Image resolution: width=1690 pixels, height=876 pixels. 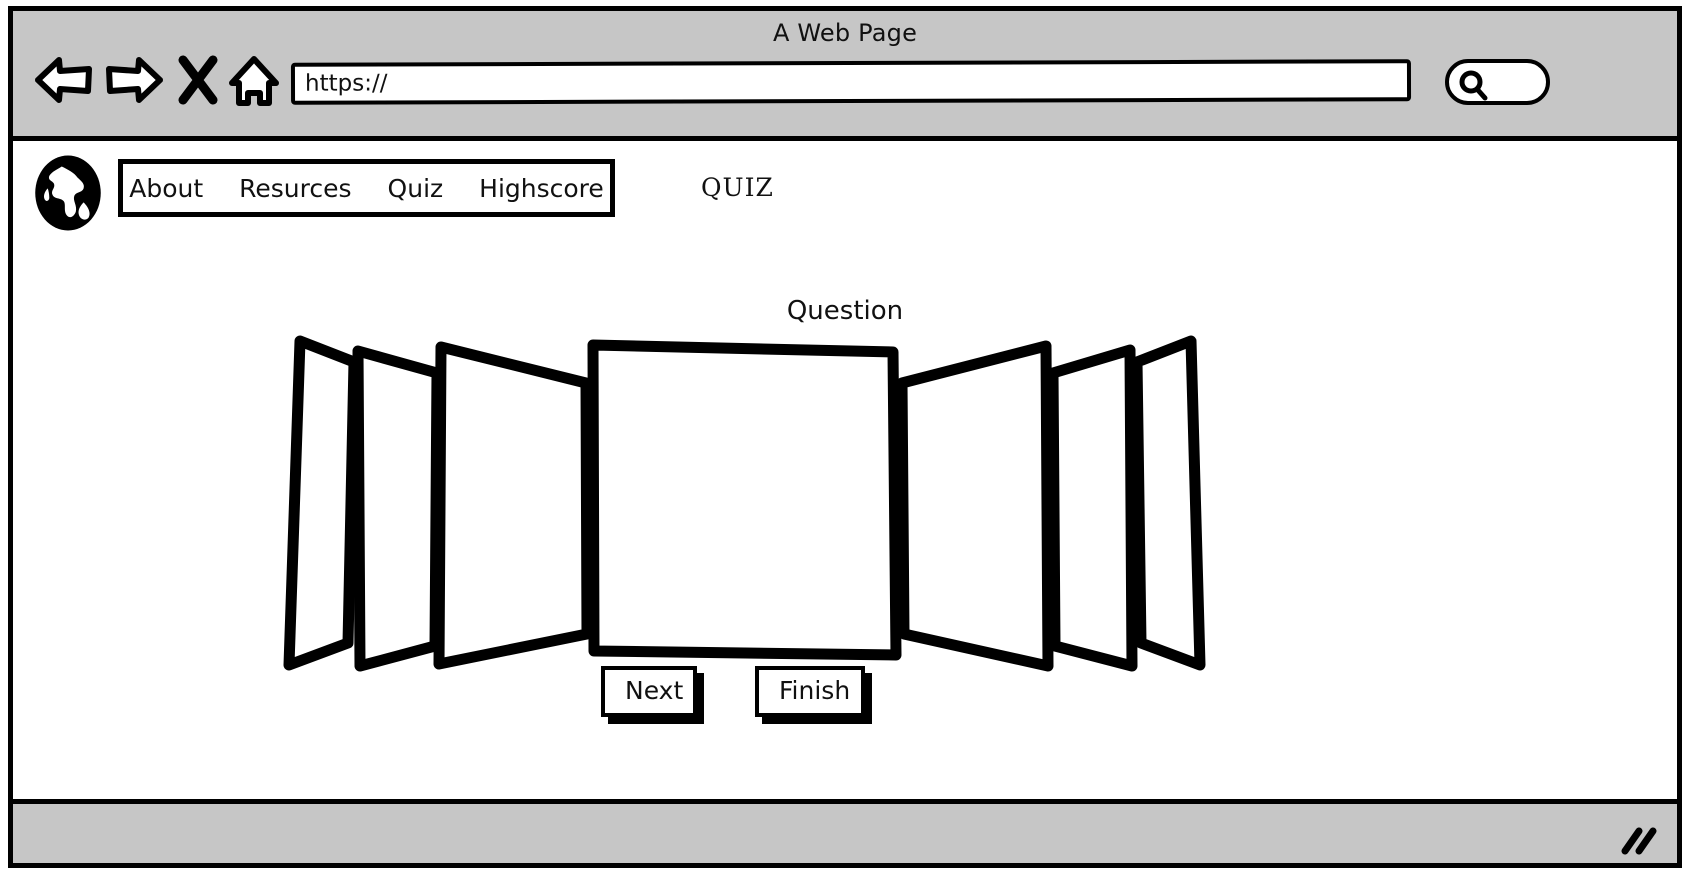 I want to click on finish-button: Finish, so click(x=810, y=691).